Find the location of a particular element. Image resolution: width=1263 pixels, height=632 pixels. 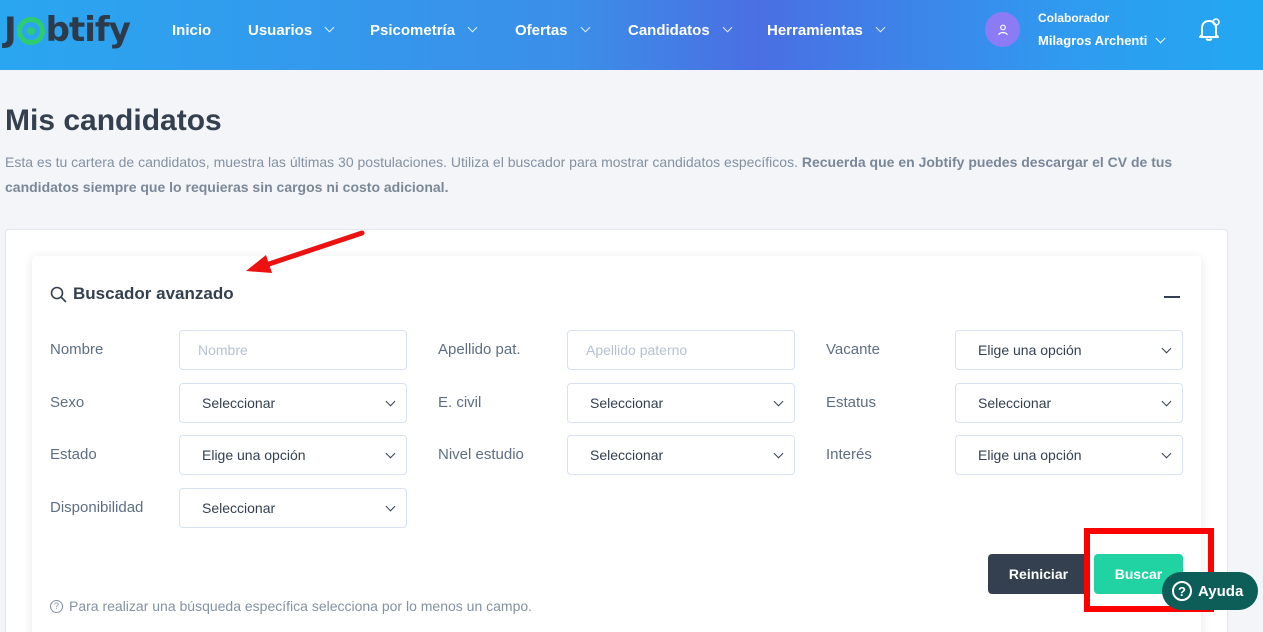

nav-herramientas: Herramientas is located at coordinates (826, 30).